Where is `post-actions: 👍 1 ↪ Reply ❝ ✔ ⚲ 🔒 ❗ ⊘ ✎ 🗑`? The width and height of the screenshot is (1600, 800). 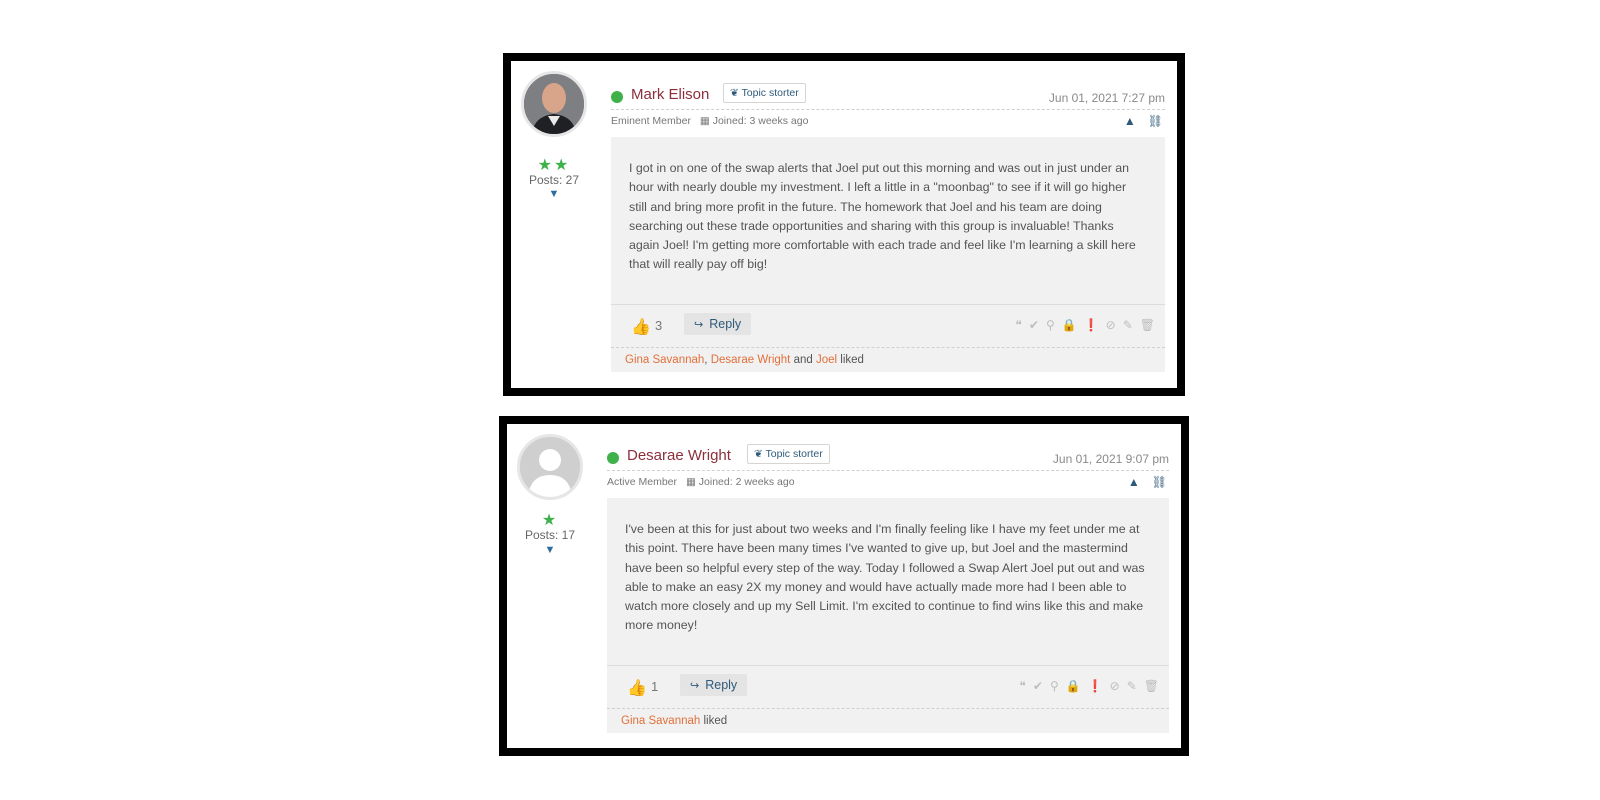
post-actions: 👍 1 ↪ Reply ❝ ✔ ⚲ 🔒 ❗ ⊘ ✎ 🗑 is located at coordinates (888, 687).